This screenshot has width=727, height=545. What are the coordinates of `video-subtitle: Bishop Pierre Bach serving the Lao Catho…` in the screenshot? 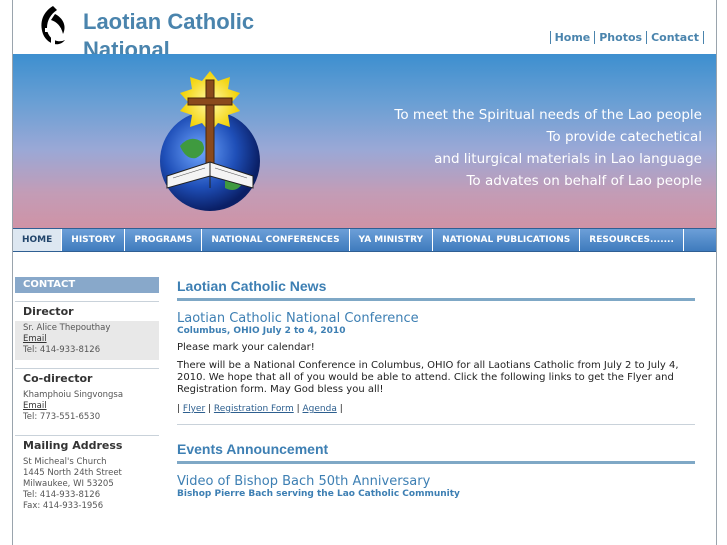 It's located at (318, 494).